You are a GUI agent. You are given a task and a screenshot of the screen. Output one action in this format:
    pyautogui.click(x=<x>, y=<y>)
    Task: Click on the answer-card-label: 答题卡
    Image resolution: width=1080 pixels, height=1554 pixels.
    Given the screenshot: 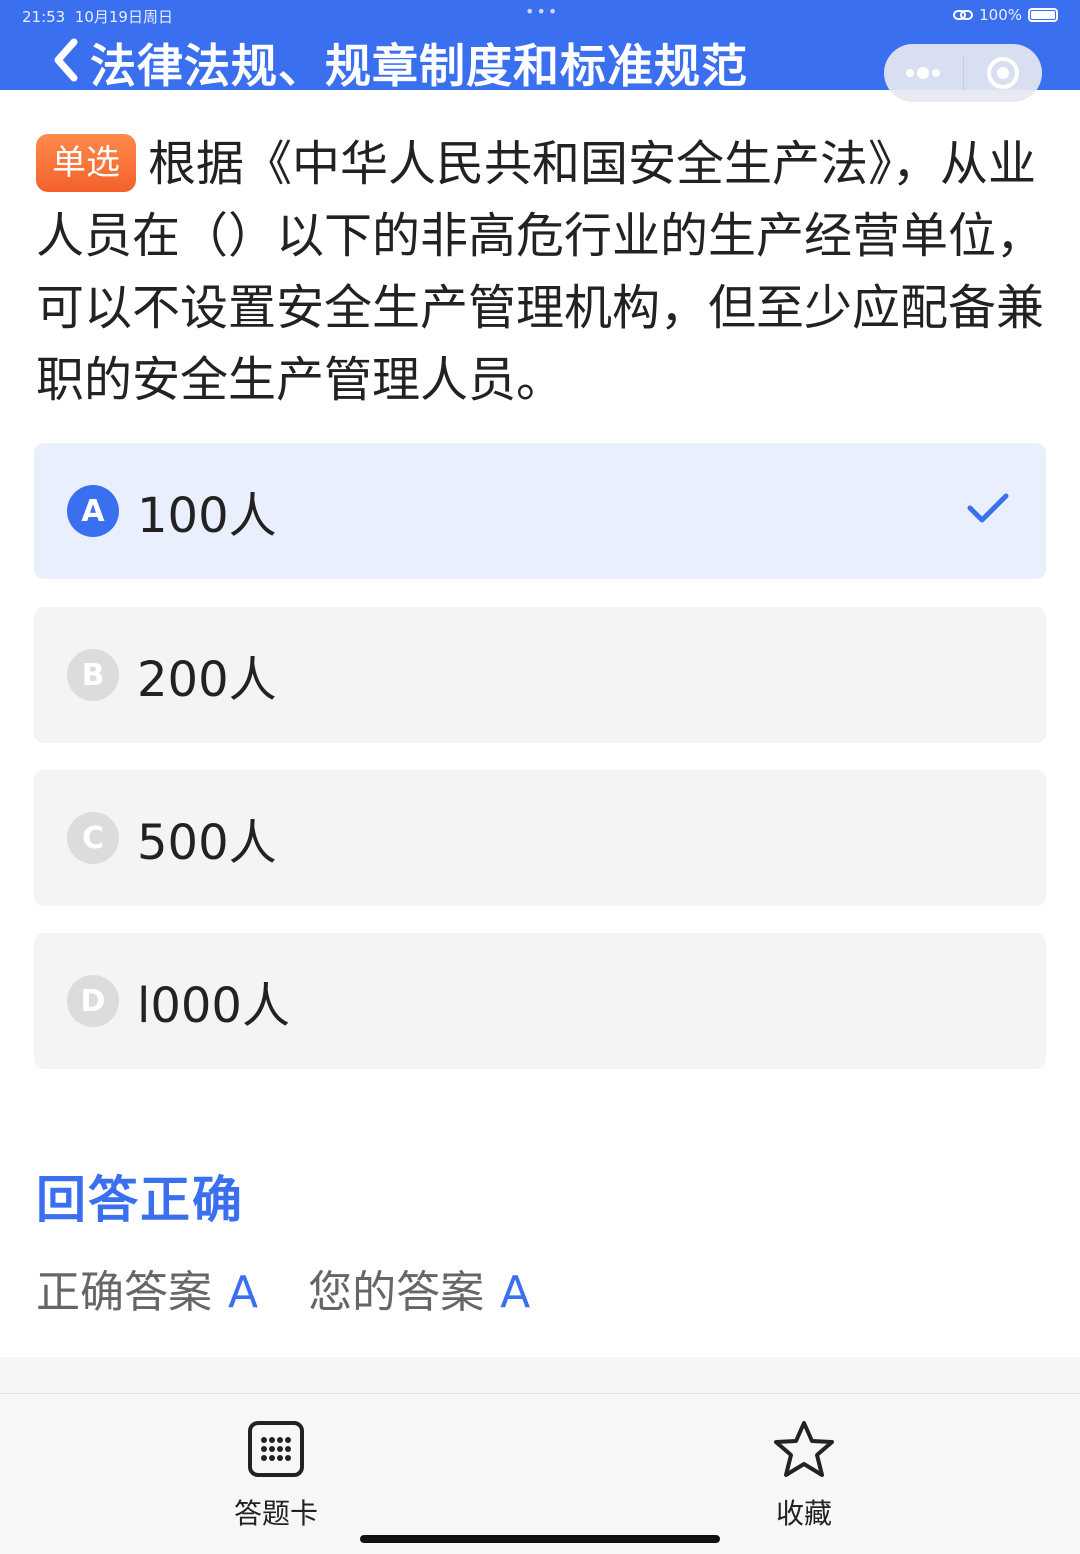 What is the action you would take?
    pyautogui.click(x=275, y=1513)
    